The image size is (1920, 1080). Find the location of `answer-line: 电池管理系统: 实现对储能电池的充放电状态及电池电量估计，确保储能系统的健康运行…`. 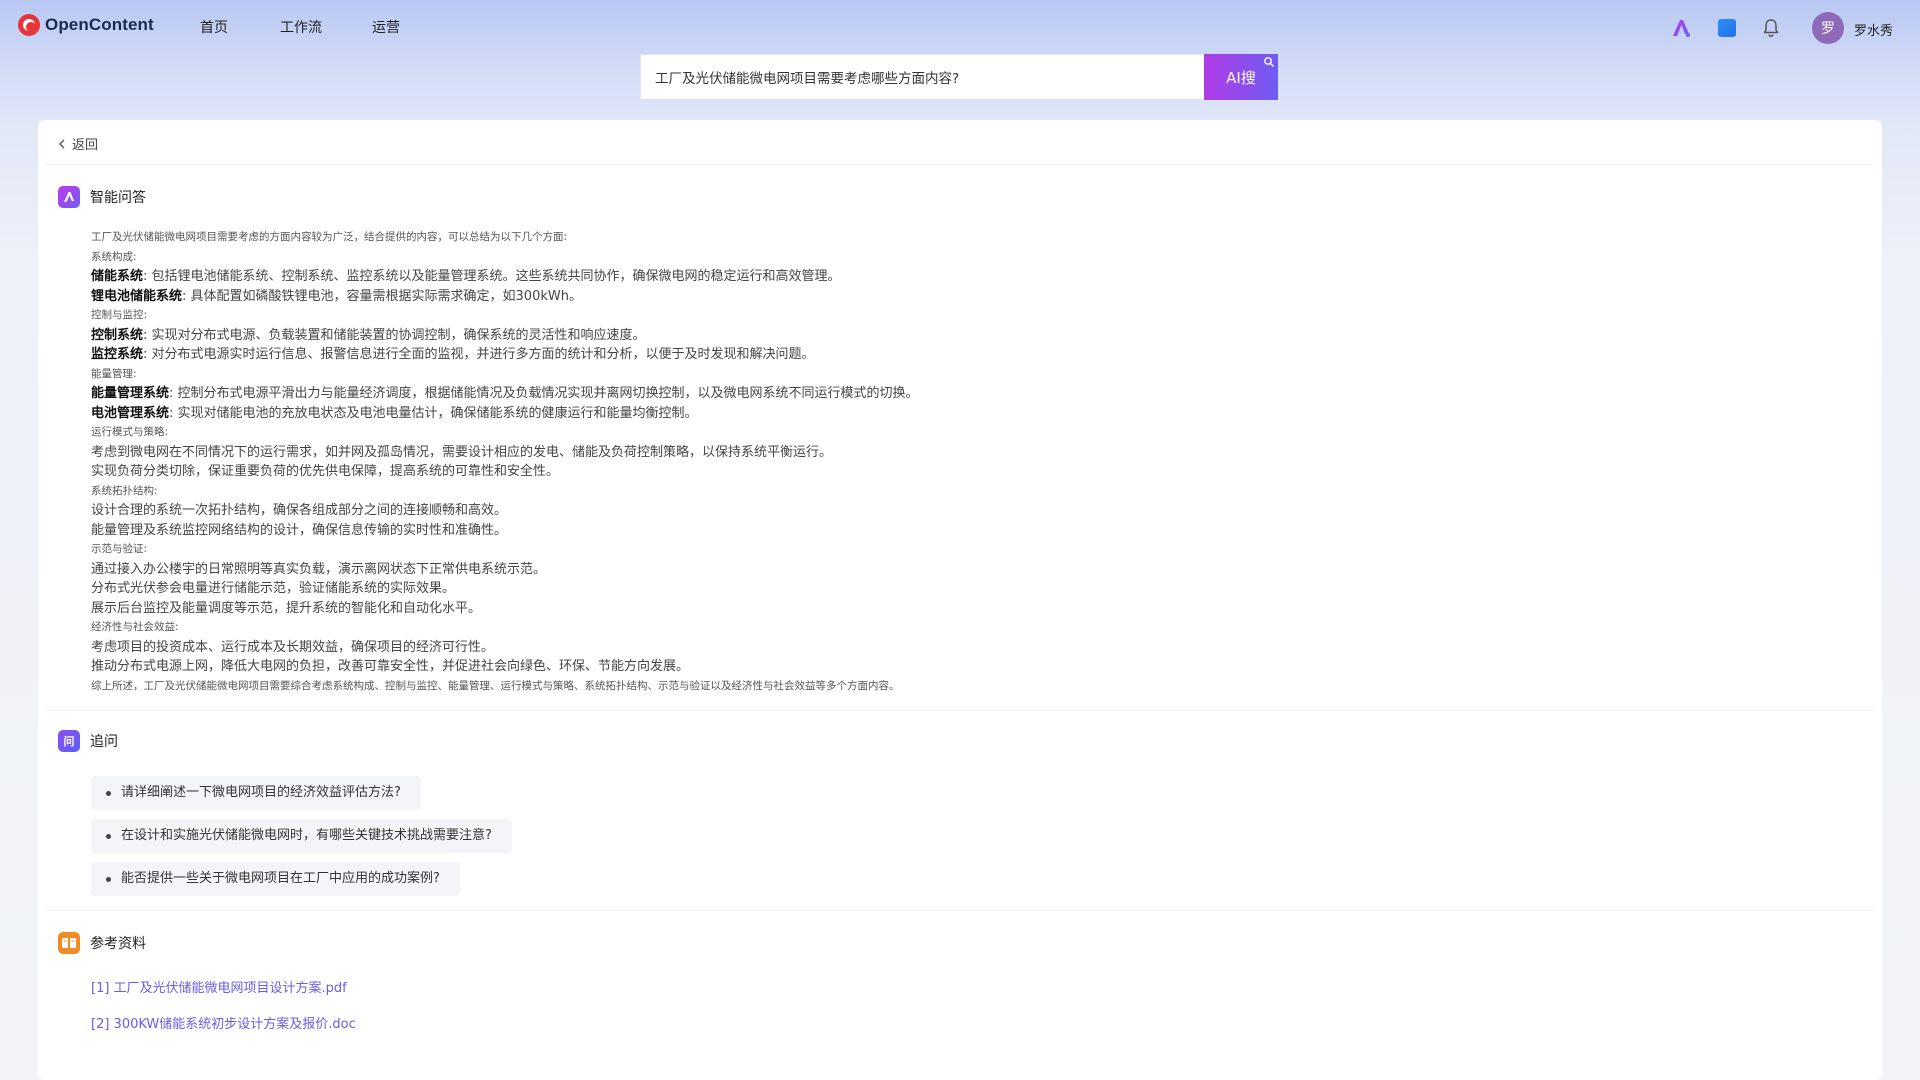

answer-line: 电池管理系统: 实现对储能电池的充放电状态及电池电量估计，确保储能系统的健康运行… is located at coordinates (971, 414).